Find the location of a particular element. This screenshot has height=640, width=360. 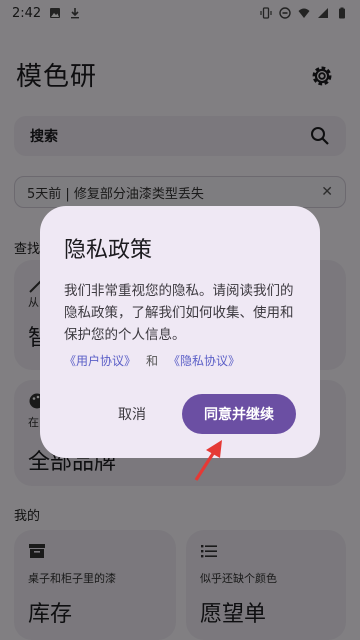

annotation-arrow-icon is located at coordinates (208, 460).